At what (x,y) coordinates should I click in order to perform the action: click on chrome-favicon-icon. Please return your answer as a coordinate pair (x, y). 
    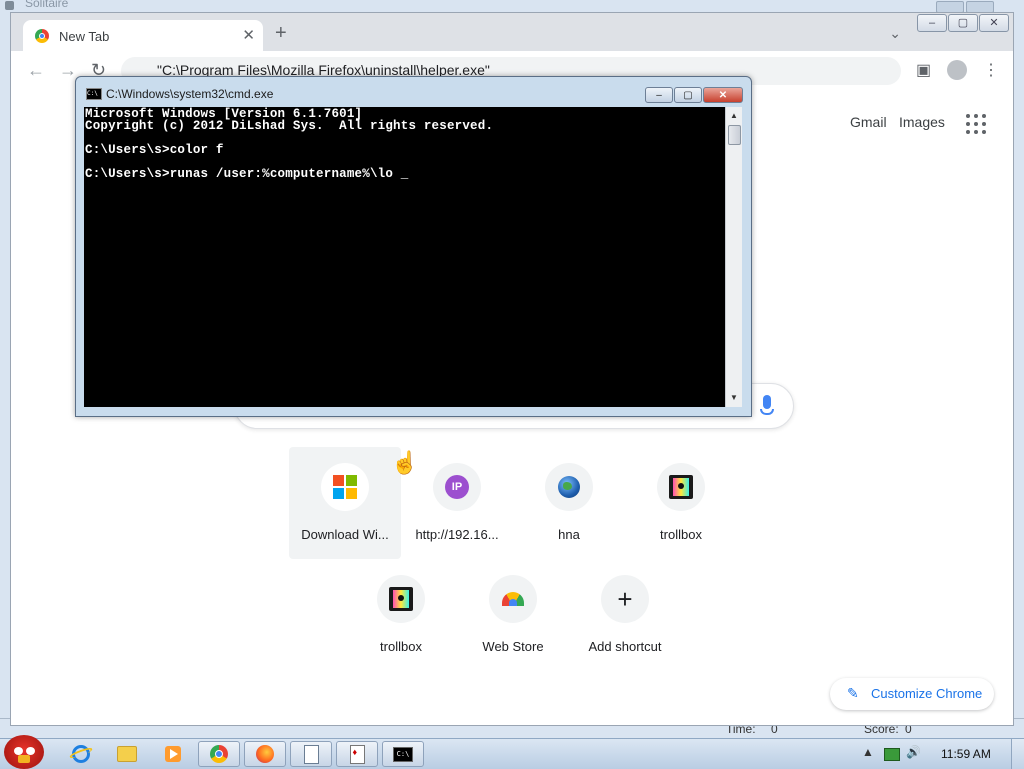
    Looking at the image, I should click on (42, 36).